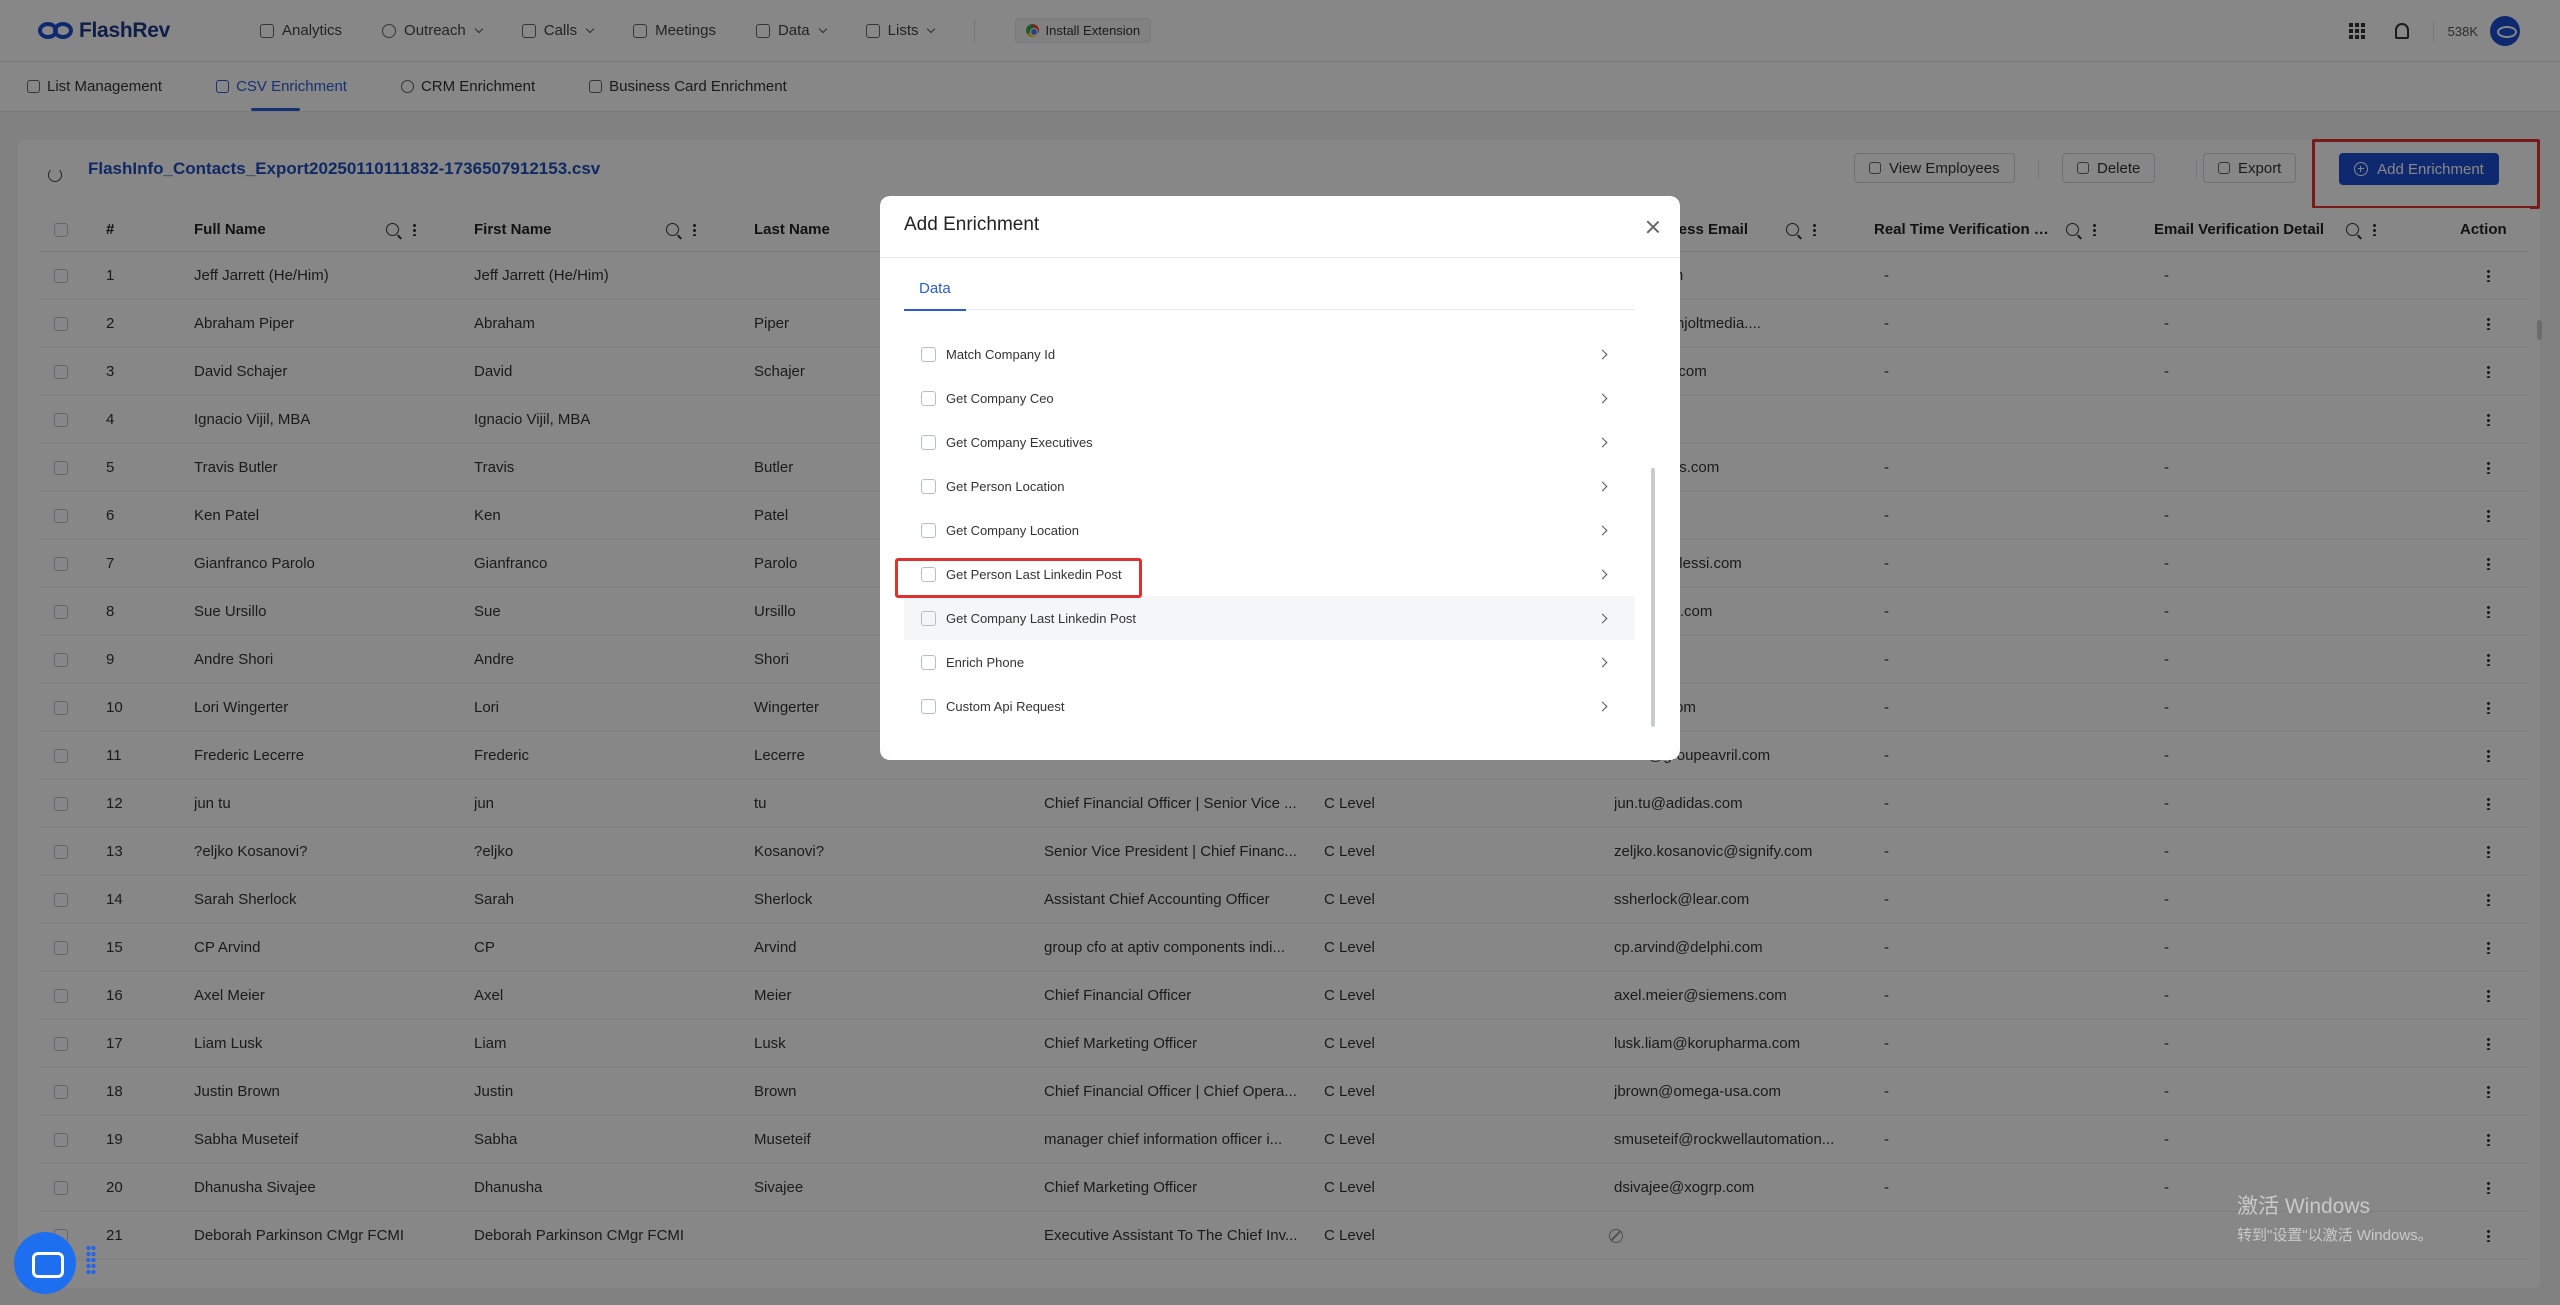 Image resolution: width=2560 pixels, height=1305 pixels. Describe the element at coordinates (1280, 227) in the screenshot. I see `modal-header: Add Enrichment` at that location.